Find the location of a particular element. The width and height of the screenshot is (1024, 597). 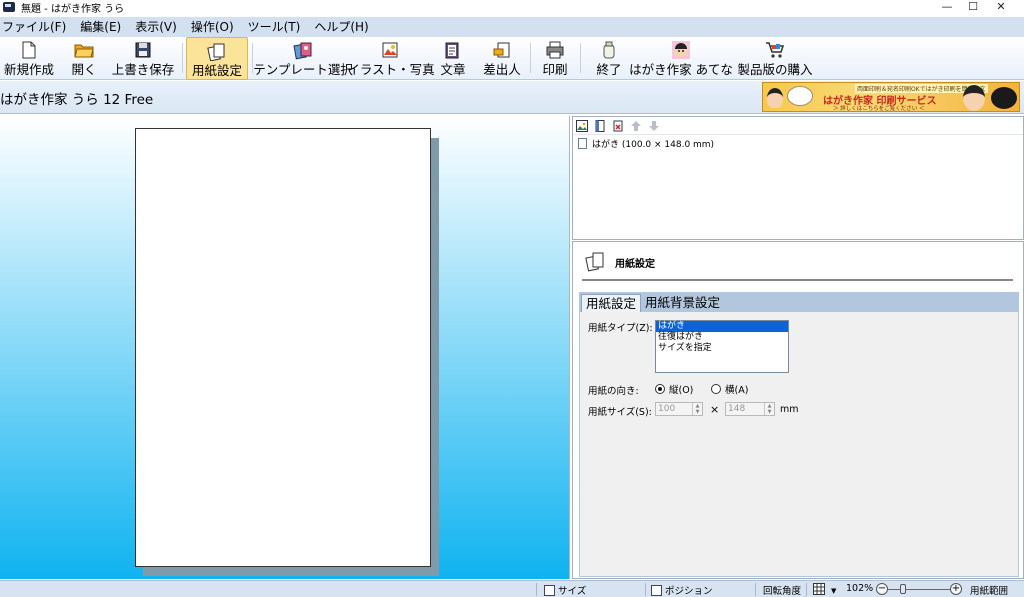

paper-settings-button: 用紙設定 is located at coordinates (217, 58).